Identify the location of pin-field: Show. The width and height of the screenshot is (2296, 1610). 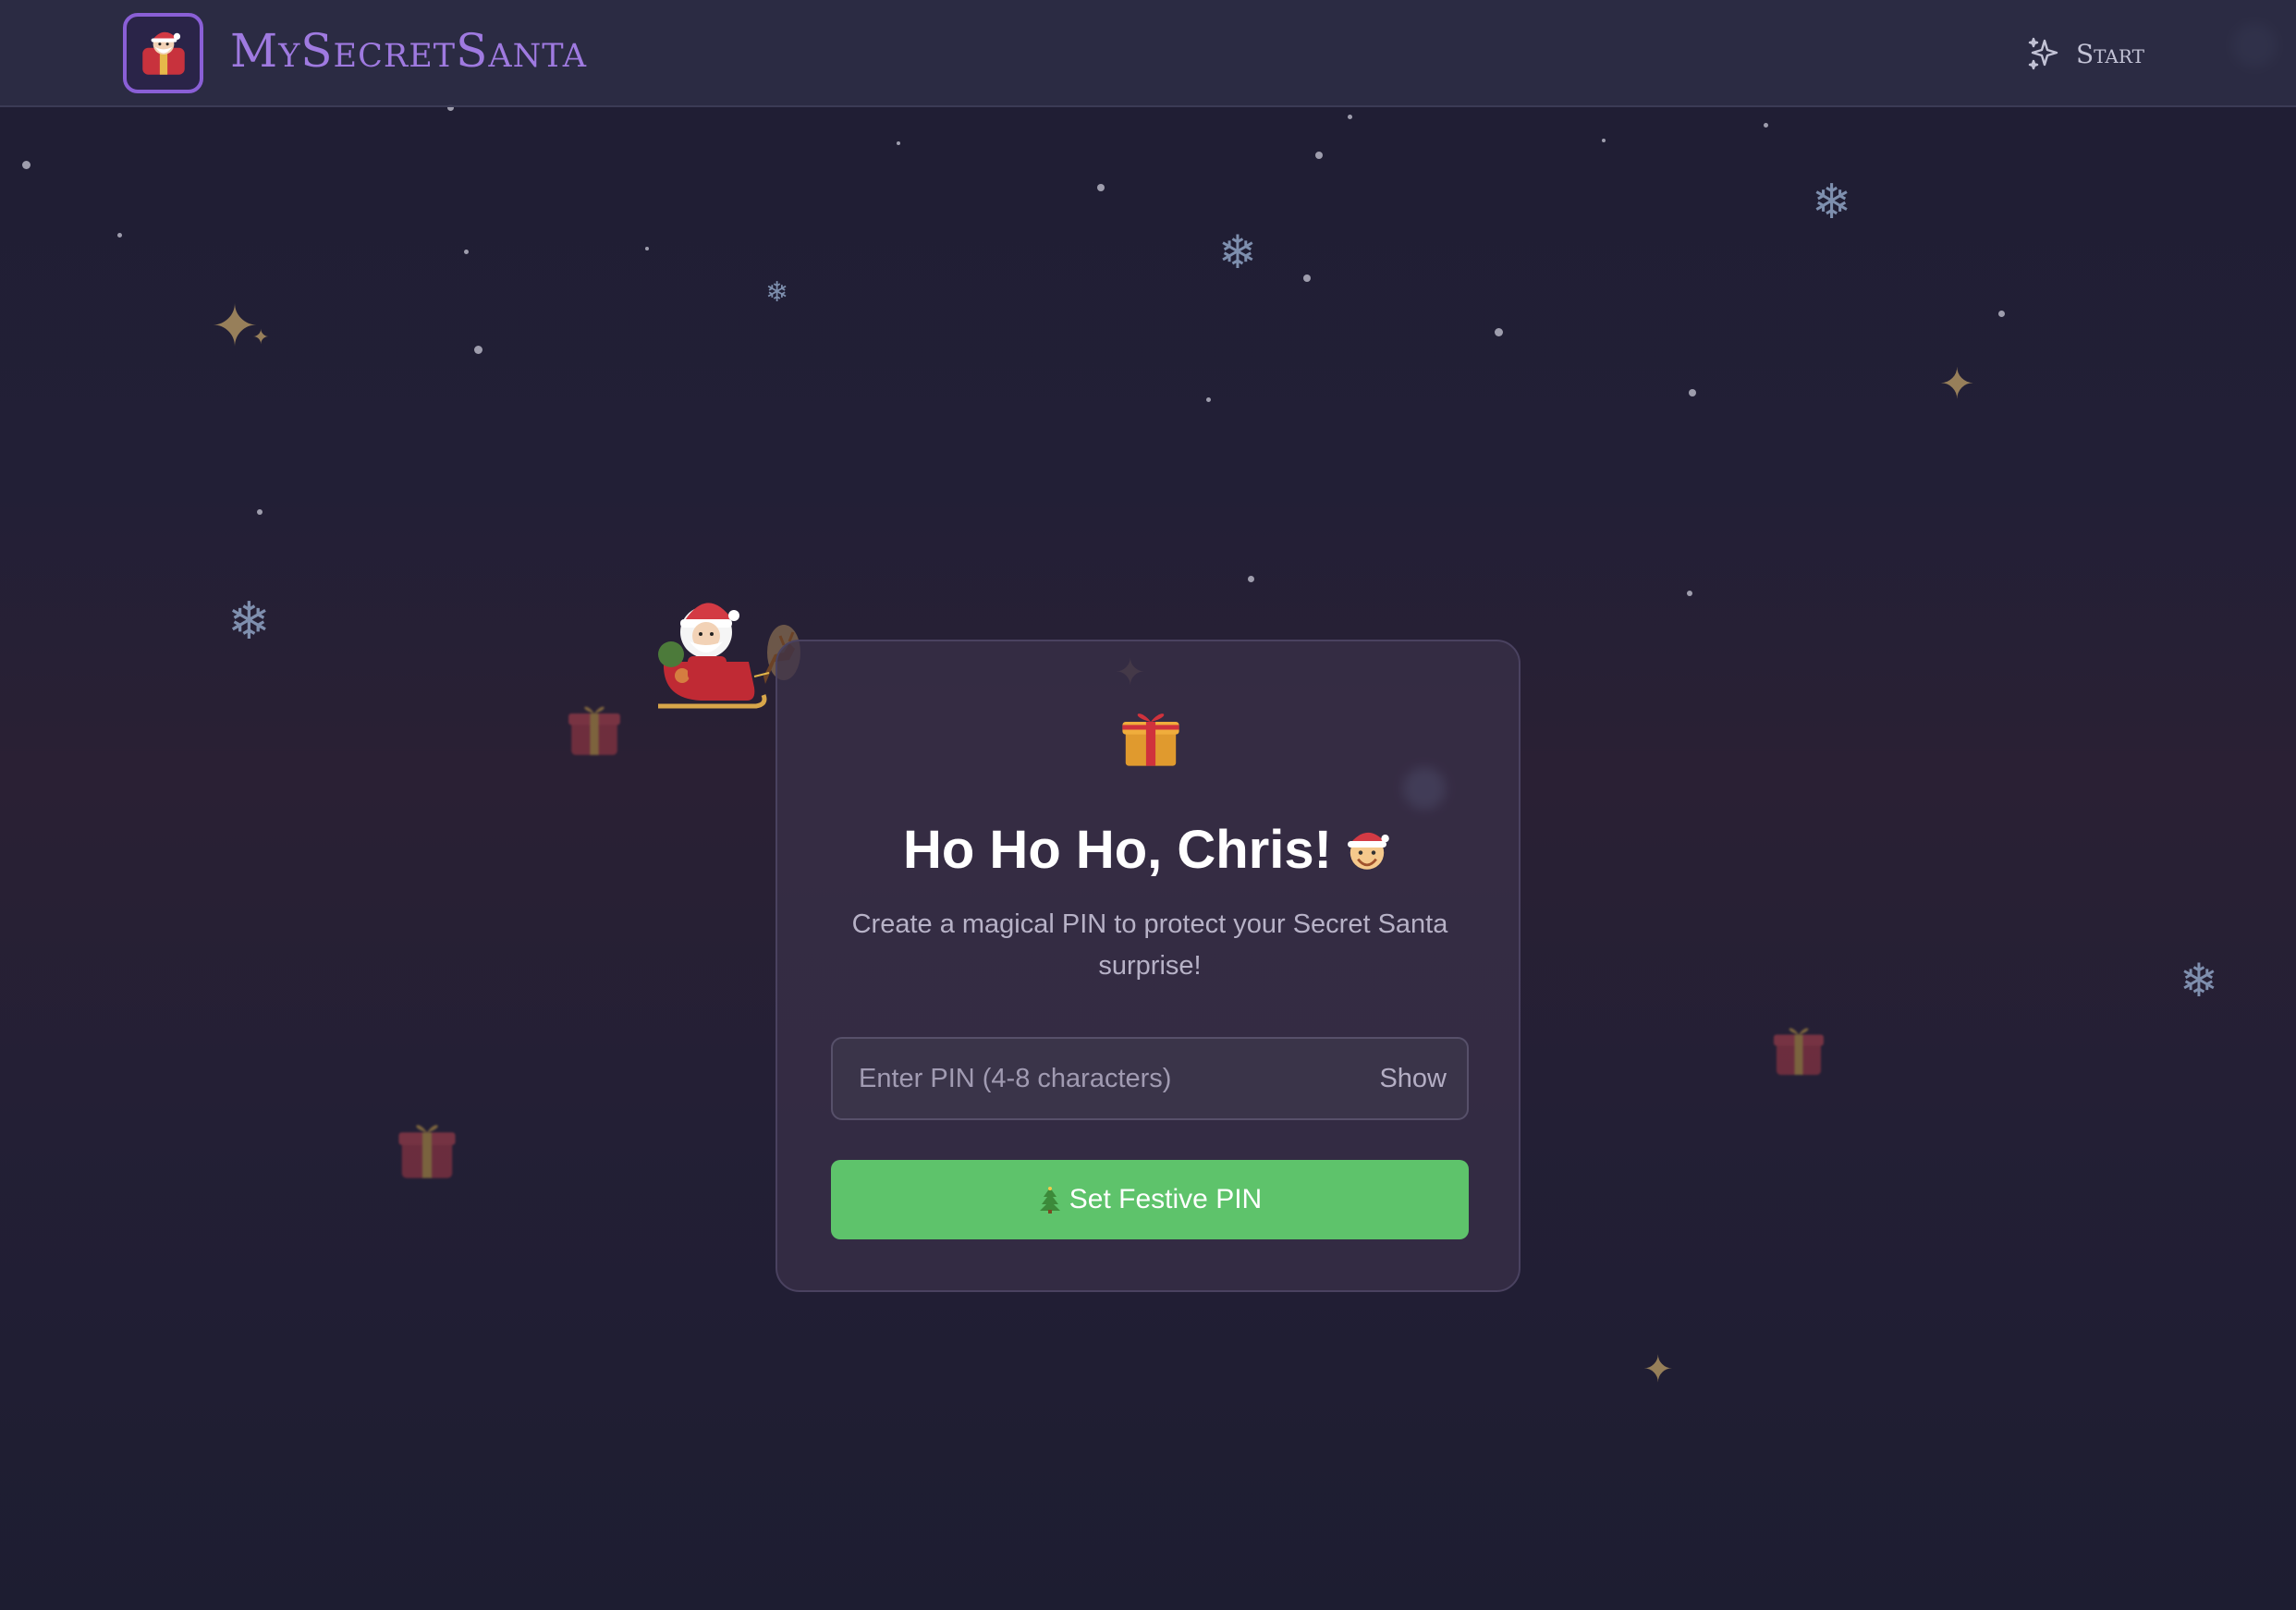
(1150, 1079).